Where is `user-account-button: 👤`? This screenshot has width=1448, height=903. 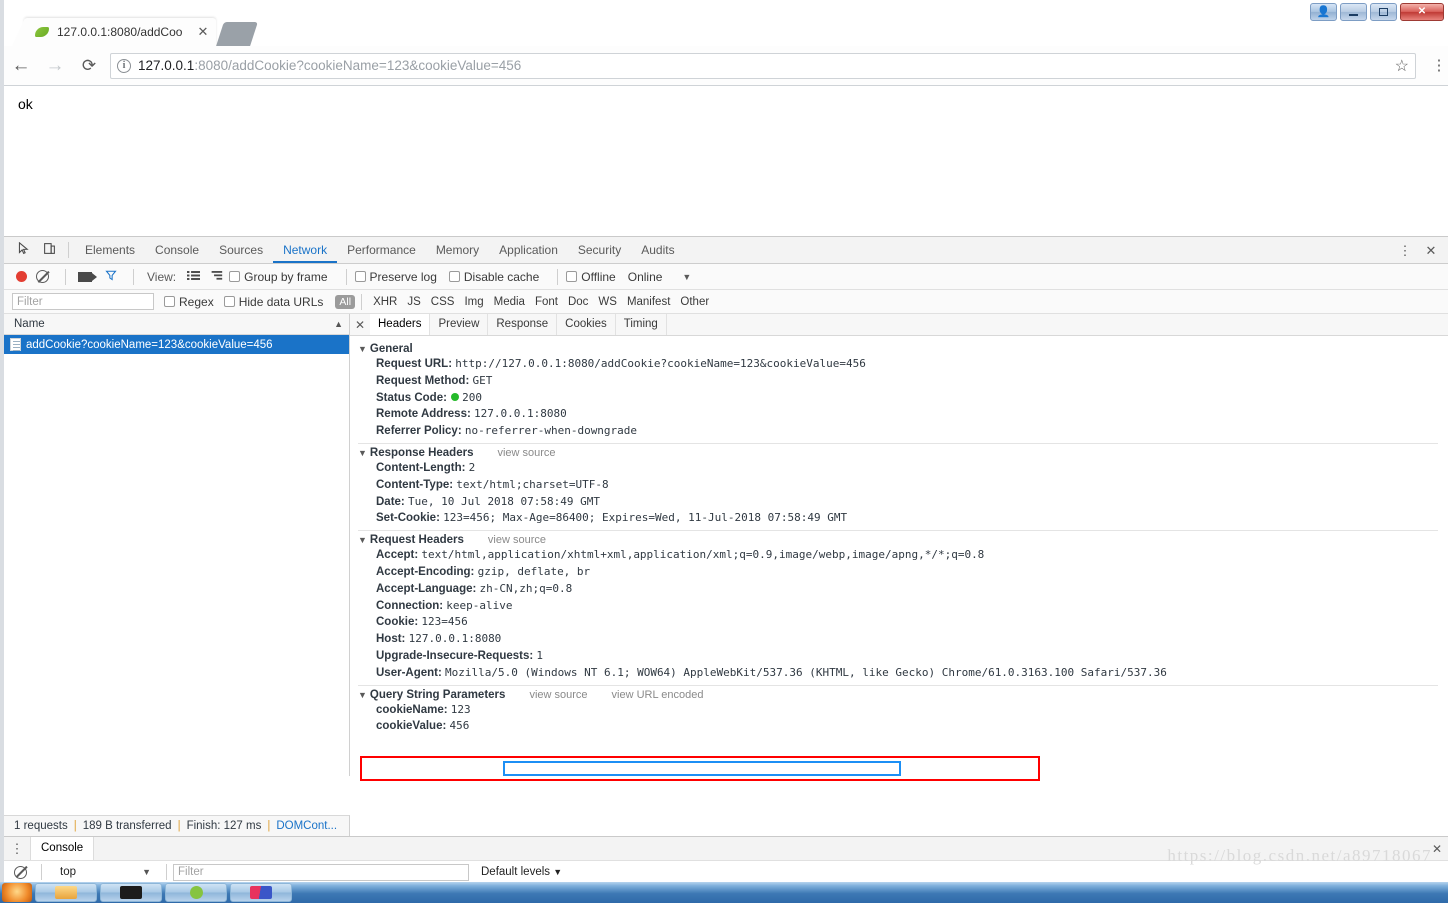 user-account-button: 👤 is located at coordinates (1323, 12).